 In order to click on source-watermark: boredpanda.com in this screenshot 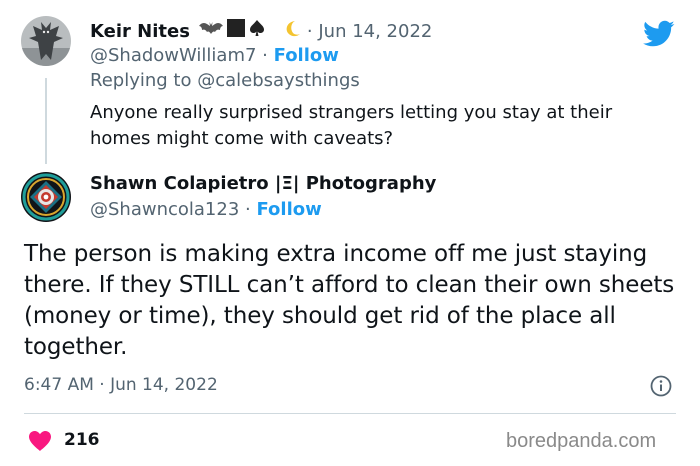, I will do `click(581, 441)`.